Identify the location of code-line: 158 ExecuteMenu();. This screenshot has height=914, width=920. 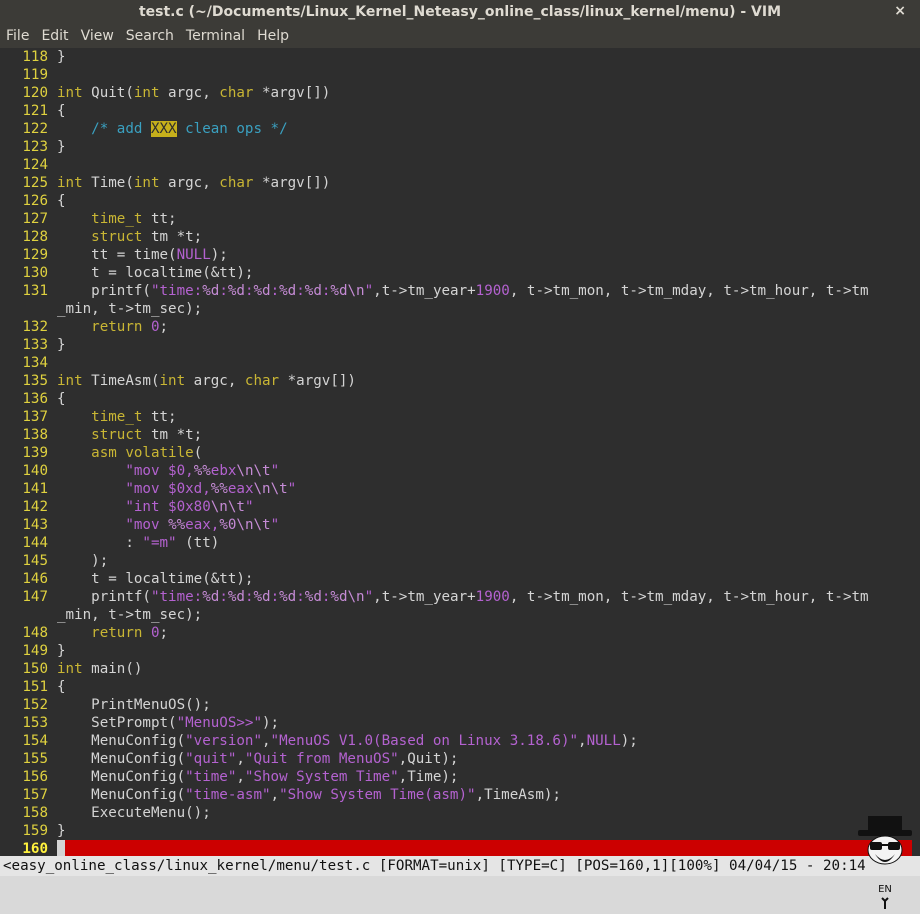
(460, 813).